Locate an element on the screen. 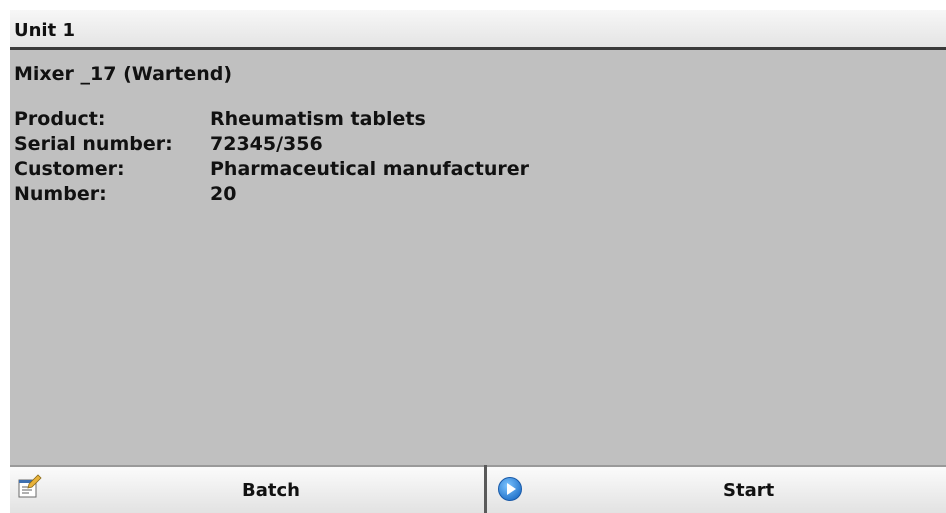  product-label: Product: is located at coordinates (60, 119).